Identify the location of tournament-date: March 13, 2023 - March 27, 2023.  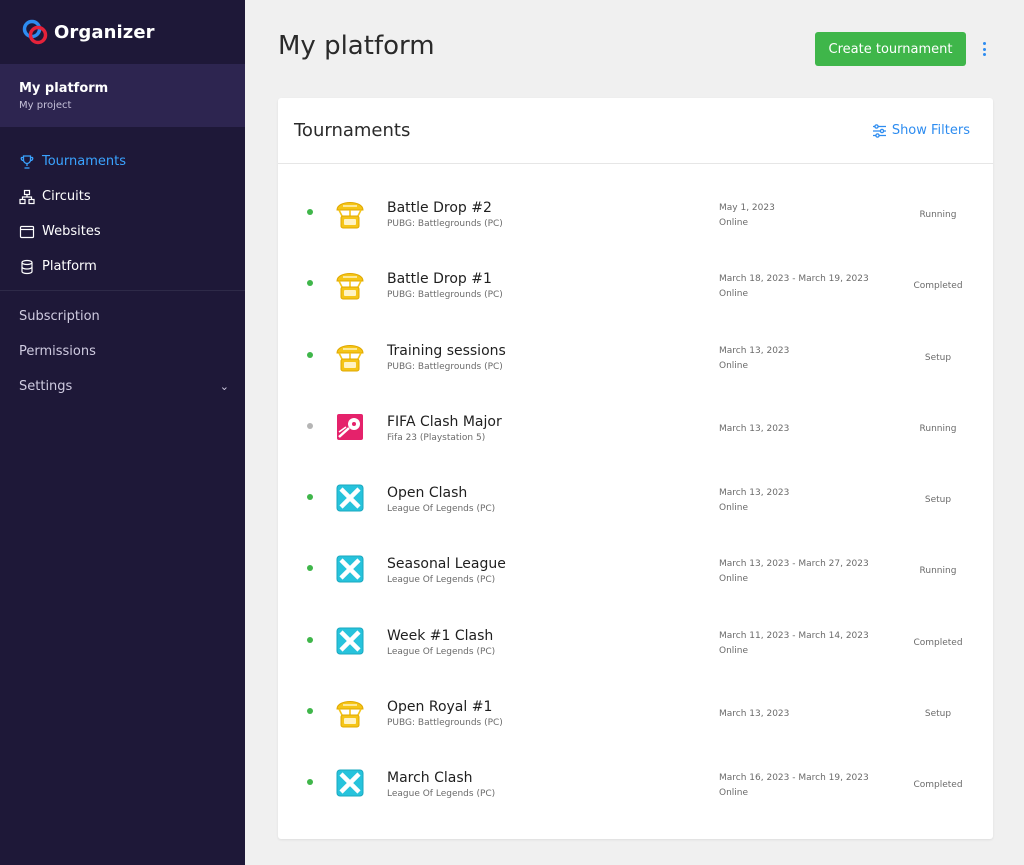
(794, 564).